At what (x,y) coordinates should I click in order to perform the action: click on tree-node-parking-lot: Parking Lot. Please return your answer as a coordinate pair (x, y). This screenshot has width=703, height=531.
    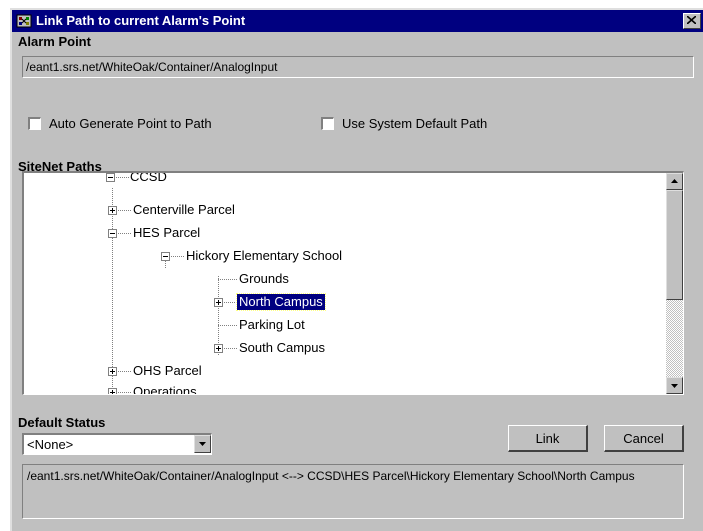
    Looking at the image, I should click on (272, 325).